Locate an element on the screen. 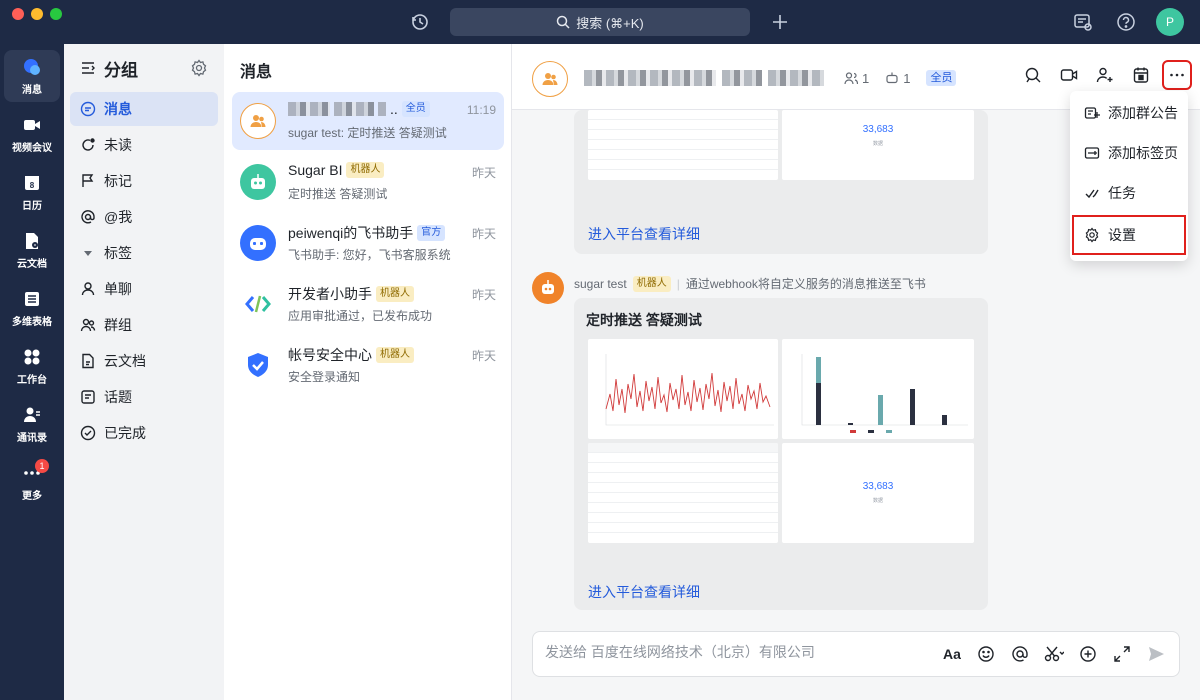  conversation-item: 开发者小助手 机器人 应用审批通过，已发布成功 昨天 is located at coordinates (368, 304).